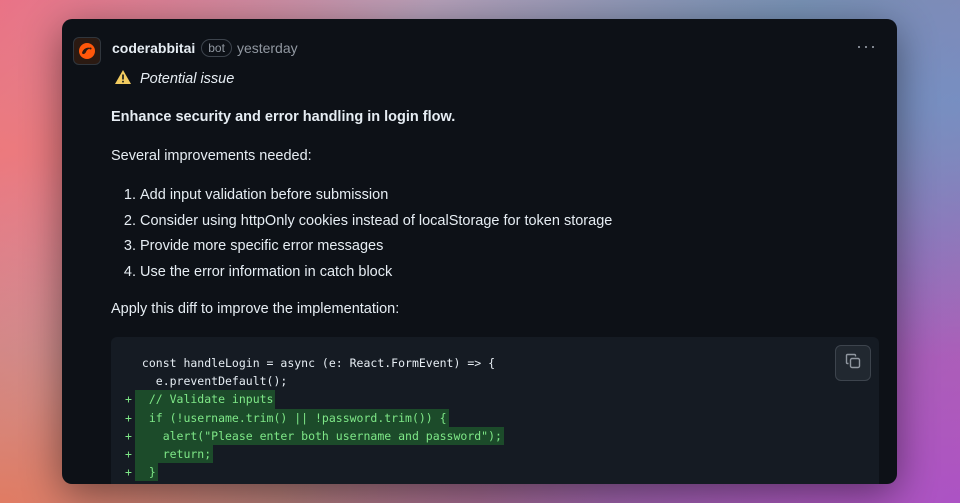  Describe the element at coordinates (187, 79) in the screenshot. I see `issue-text: Potential issue` at that location.